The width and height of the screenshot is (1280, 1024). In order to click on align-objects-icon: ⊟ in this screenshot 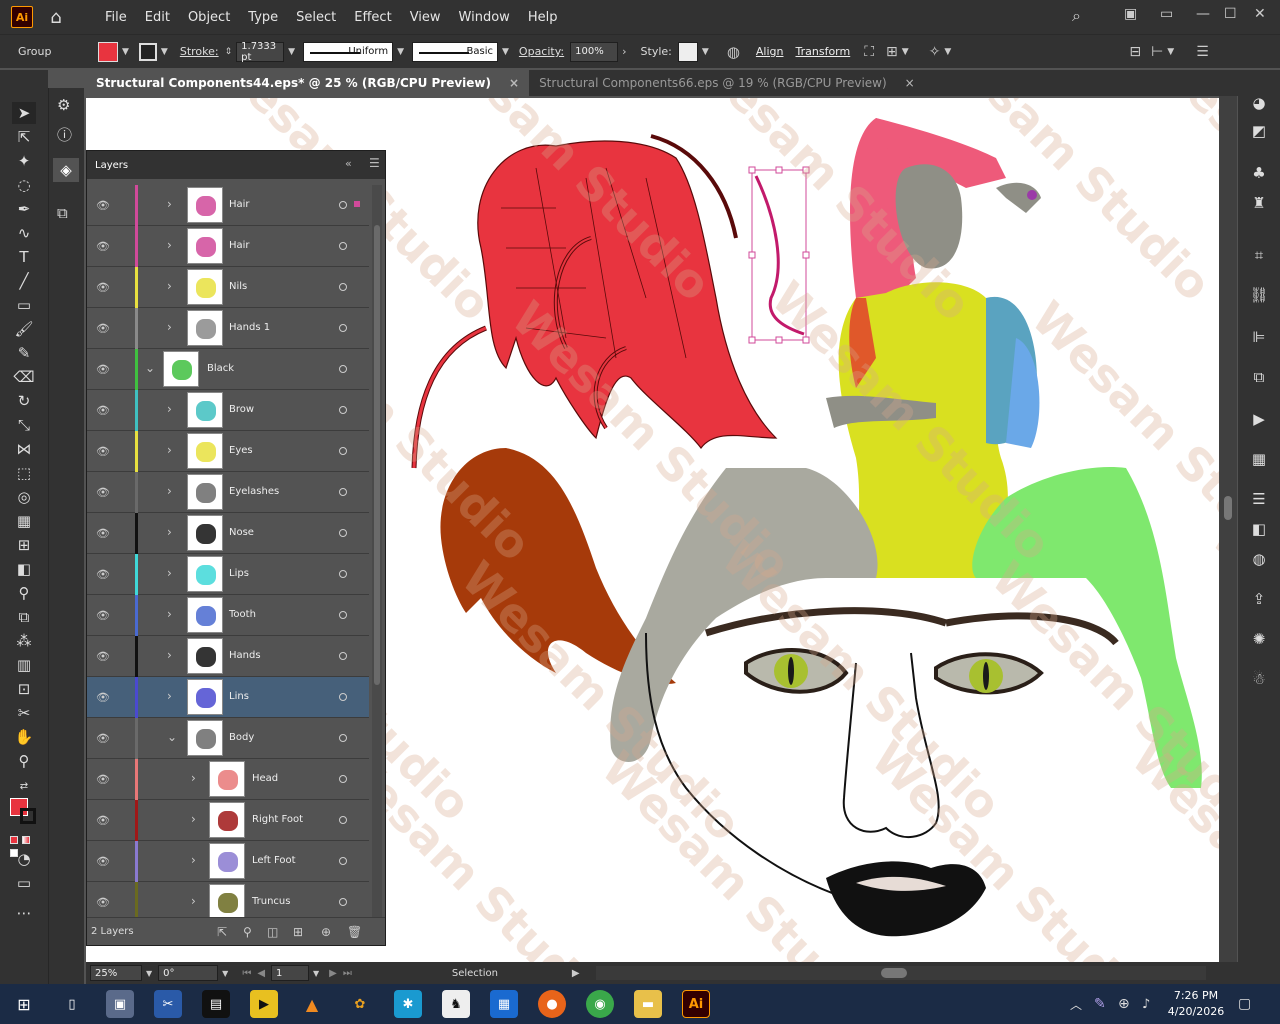, I will do `click(1135, 52)`.